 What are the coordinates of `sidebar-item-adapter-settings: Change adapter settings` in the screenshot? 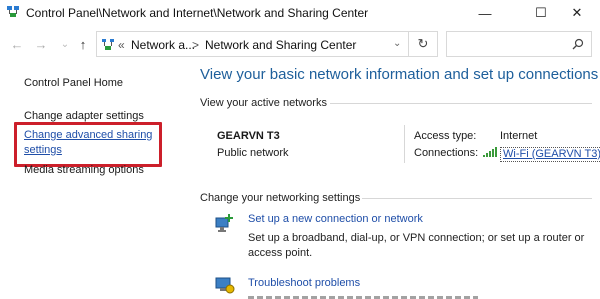 It's located at (84, 116).